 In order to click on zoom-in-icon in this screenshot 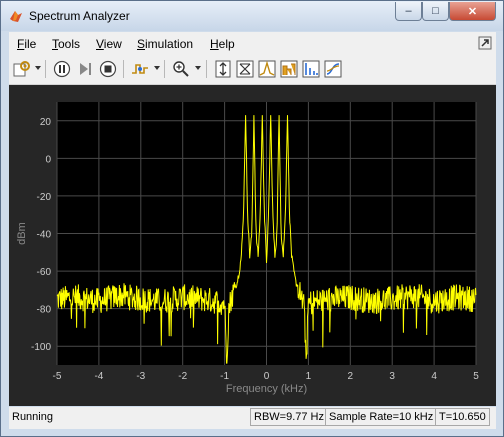, I will do `click(181, 69)`.